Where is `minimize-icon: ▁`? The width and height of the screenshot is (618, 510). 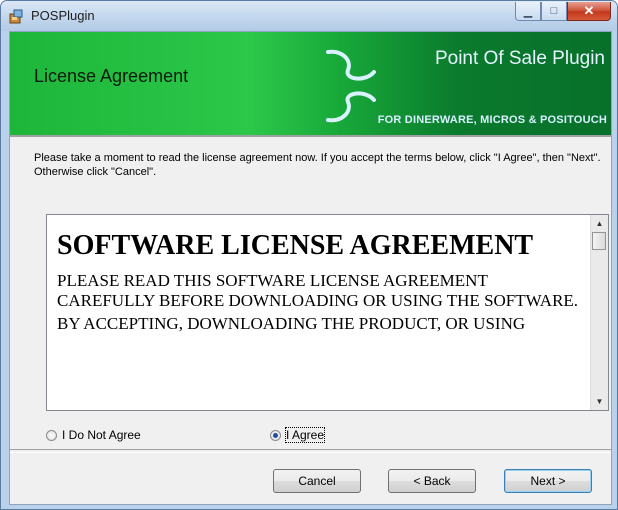 minimize-icon: ▁ is located at coordinates (528, 11).